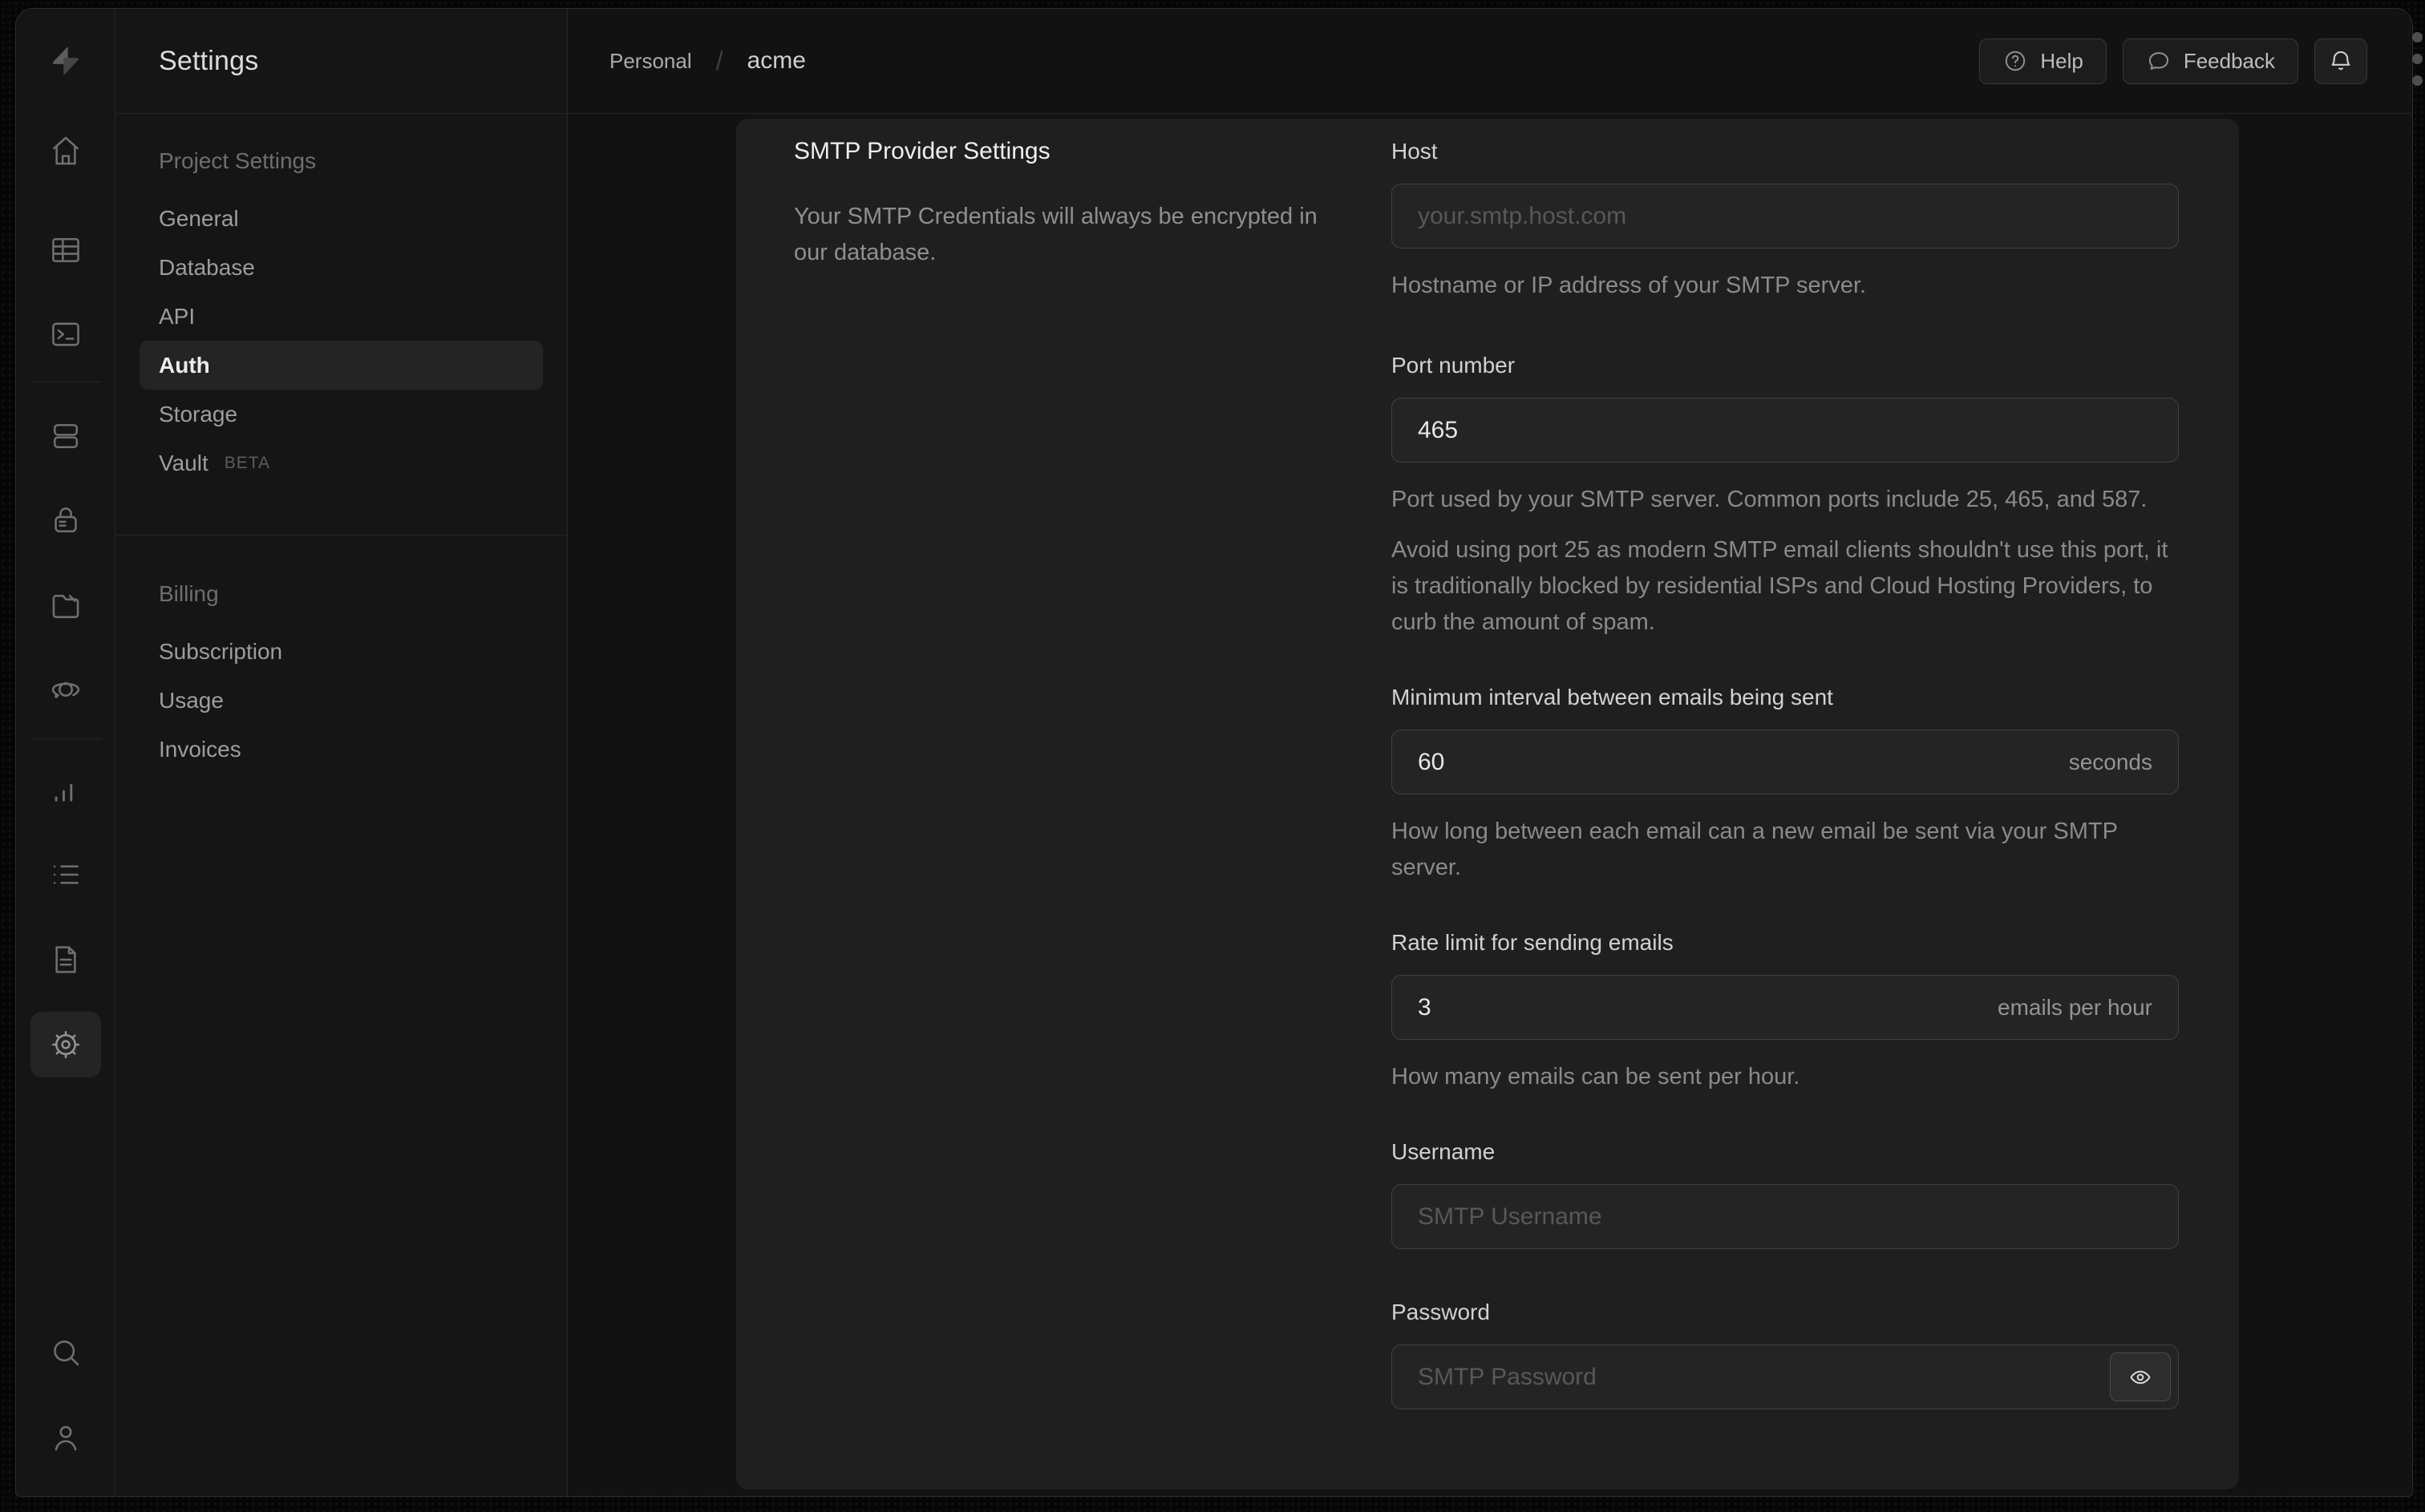  What do you see at coordinates (341, 535) in the screenshot?
I see `nav-divider` at bounding box center [341, 535].